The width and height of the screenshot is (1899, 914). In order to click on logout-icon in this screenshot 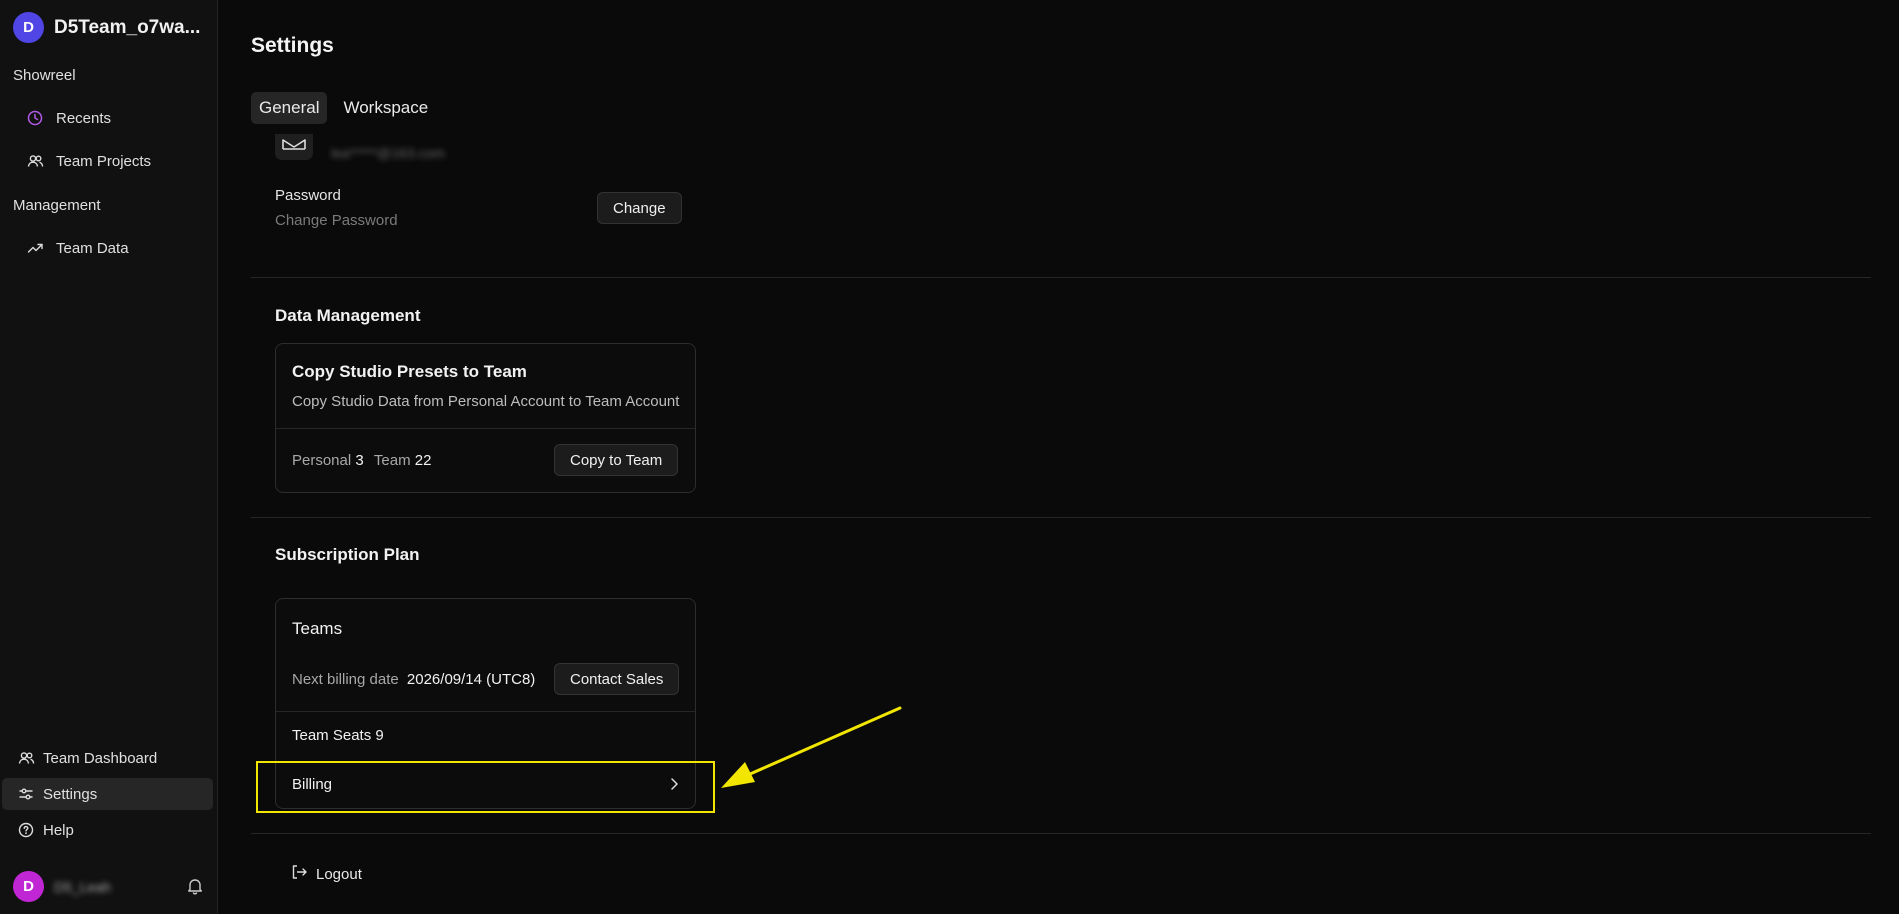, I will do `click(299, 874)`.